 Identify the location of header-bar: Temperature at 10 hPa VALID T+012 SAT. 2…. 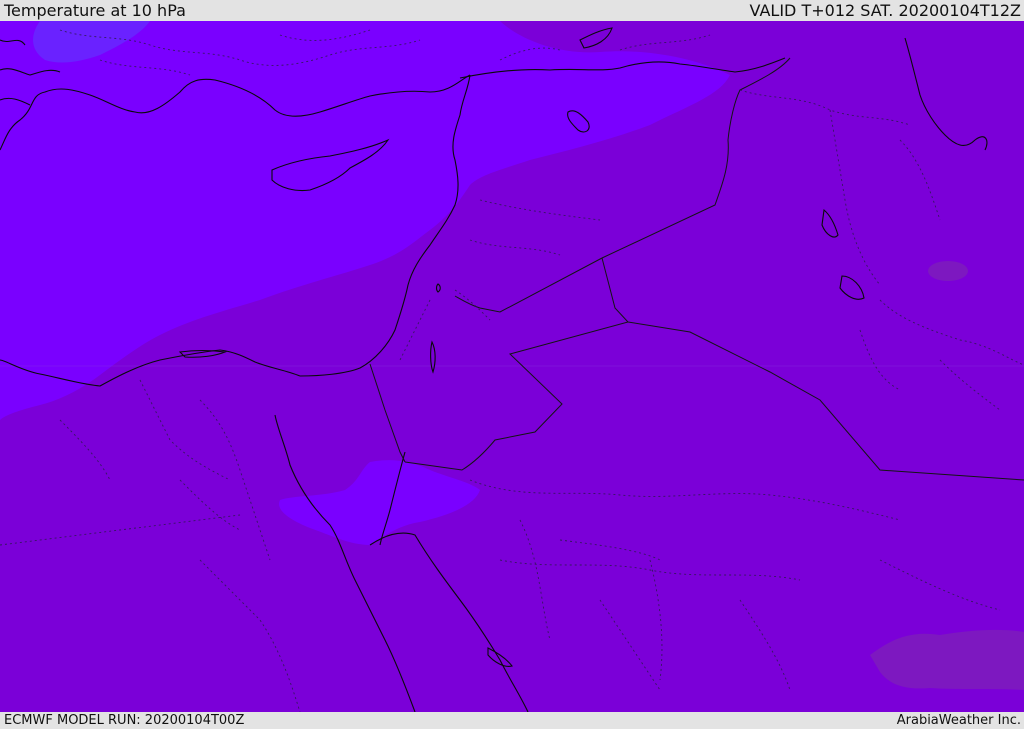
(512, 10).